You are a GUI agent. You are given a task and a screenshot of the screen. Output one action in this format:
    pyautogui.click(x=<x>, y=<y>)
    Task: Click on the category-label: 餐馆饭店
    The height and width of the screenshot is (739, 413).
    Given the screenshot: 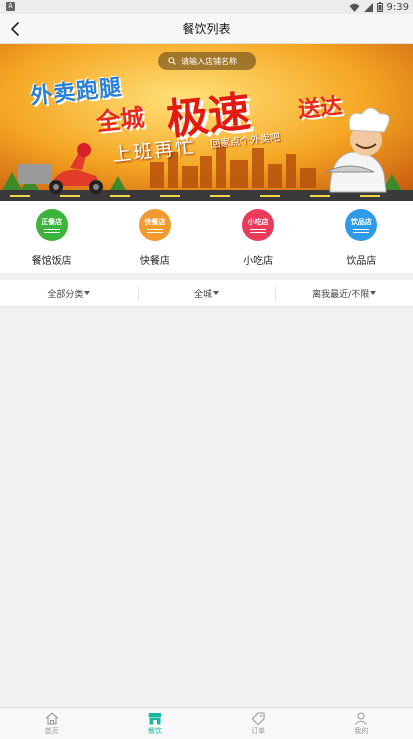 What is the action you would take?
    pyautogui.click(x=51, y=261)
    